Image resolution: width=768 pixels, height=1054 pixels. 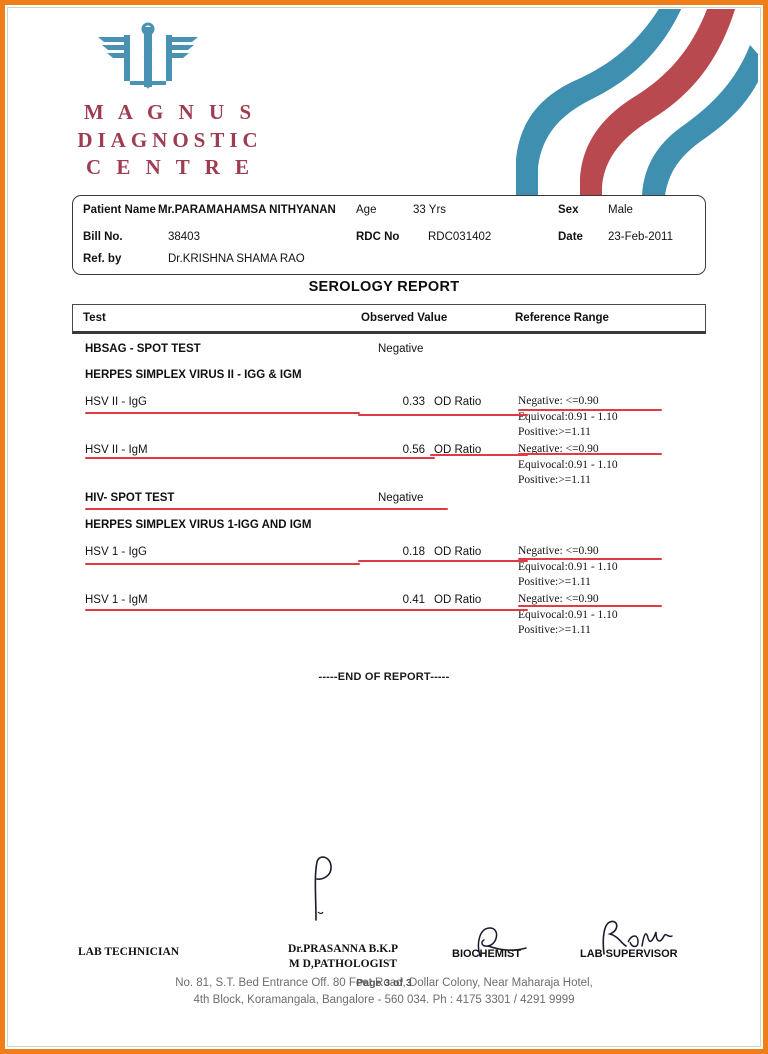 I want to click on observed-value: 0.56, so click(x=413, y=450).